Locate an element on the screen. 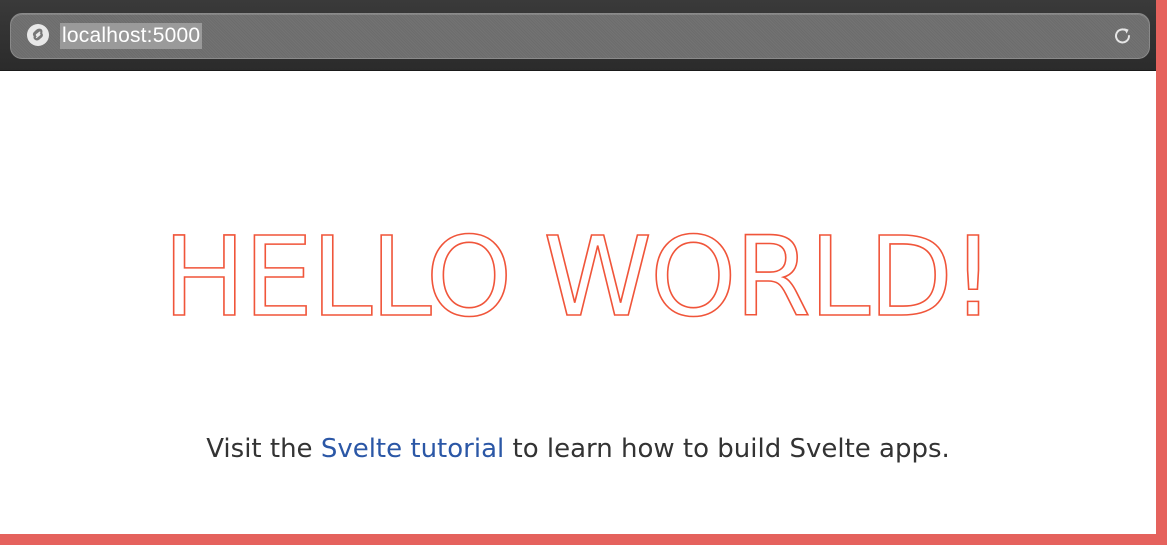 The image size is (1167, 545). screenshot-border-right is located at coordinates (1161, 272).